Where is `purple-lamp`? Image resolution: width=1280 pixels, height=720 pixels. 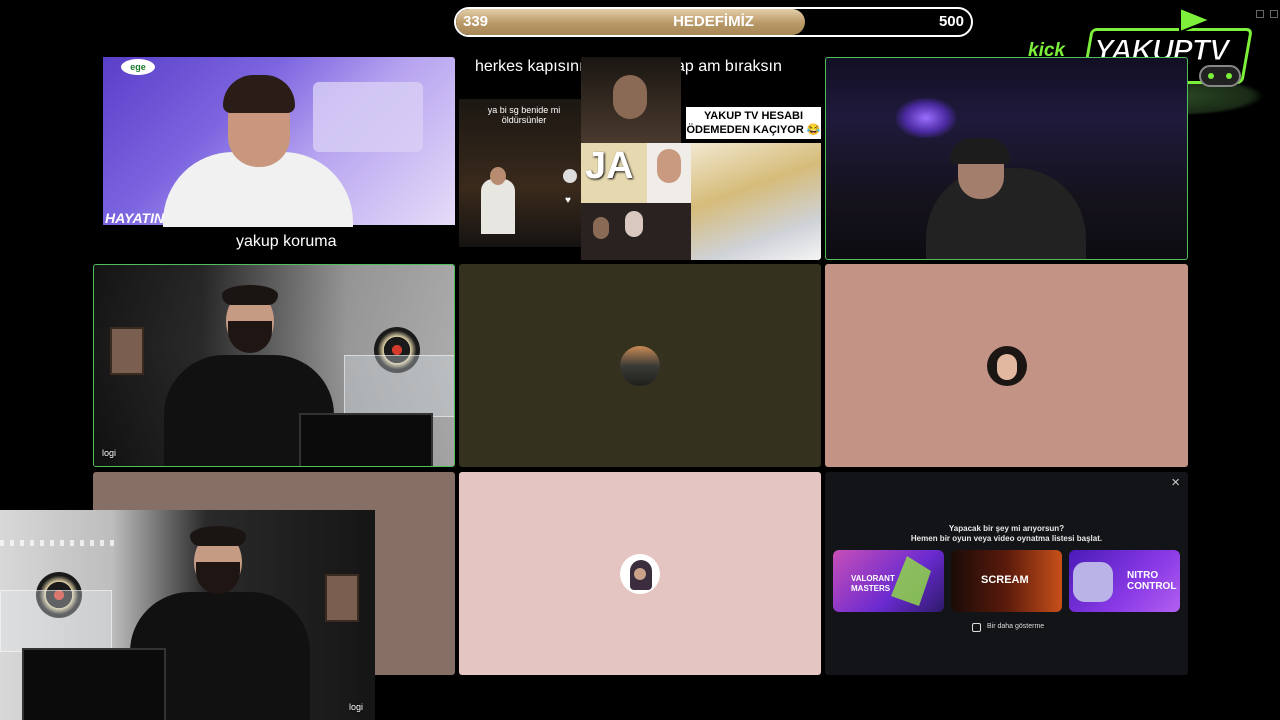 purple-lamp is located at coordinates (926, 118).